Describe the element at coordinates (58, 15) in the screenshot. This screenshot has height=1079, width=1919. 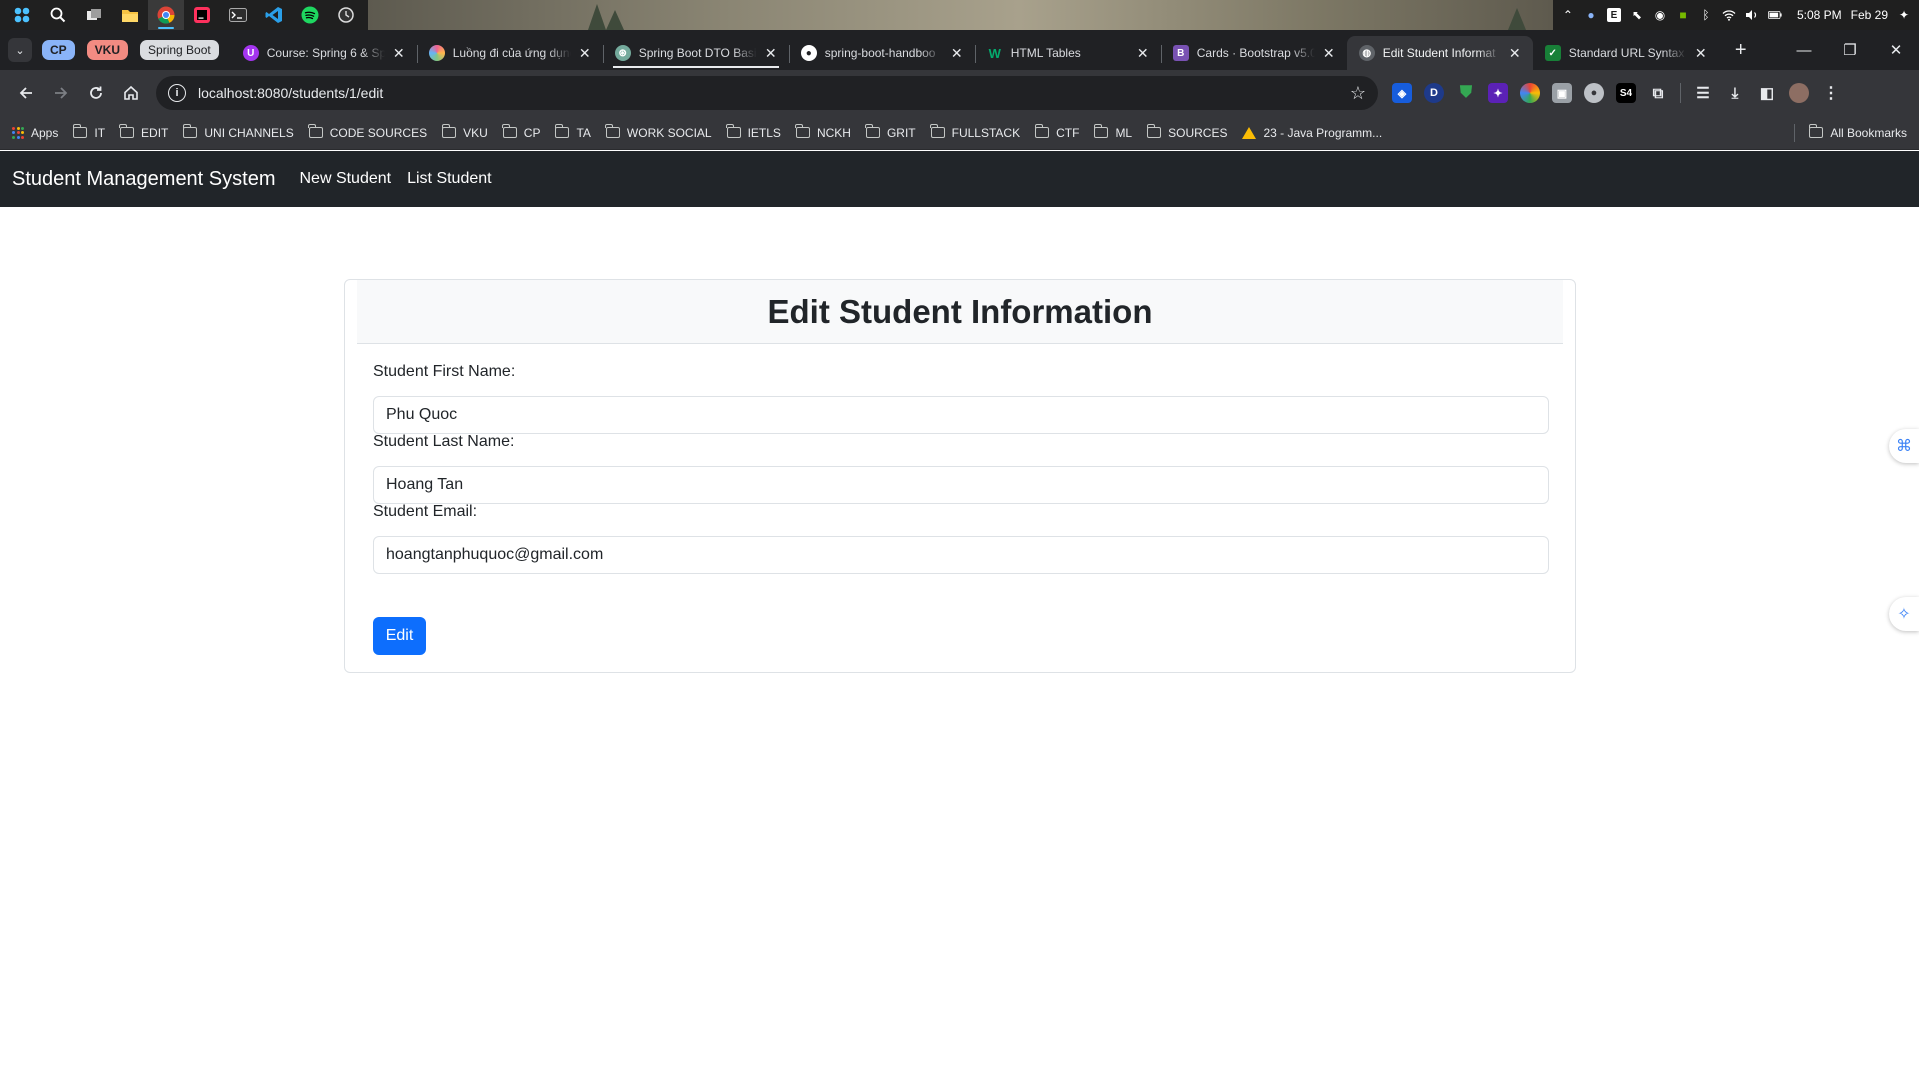
I see `search-icon` at that location.